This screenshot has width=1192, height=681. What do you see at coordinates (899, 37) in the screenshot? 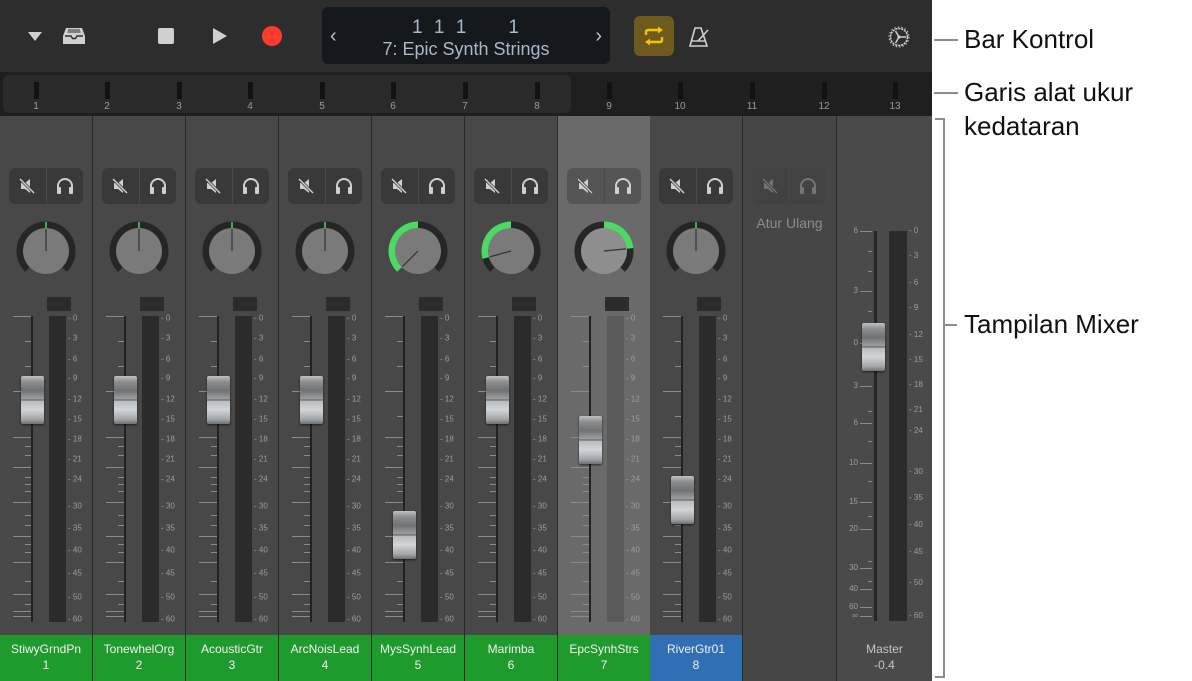
I see `settings-button` at bounding box center [899, 37].